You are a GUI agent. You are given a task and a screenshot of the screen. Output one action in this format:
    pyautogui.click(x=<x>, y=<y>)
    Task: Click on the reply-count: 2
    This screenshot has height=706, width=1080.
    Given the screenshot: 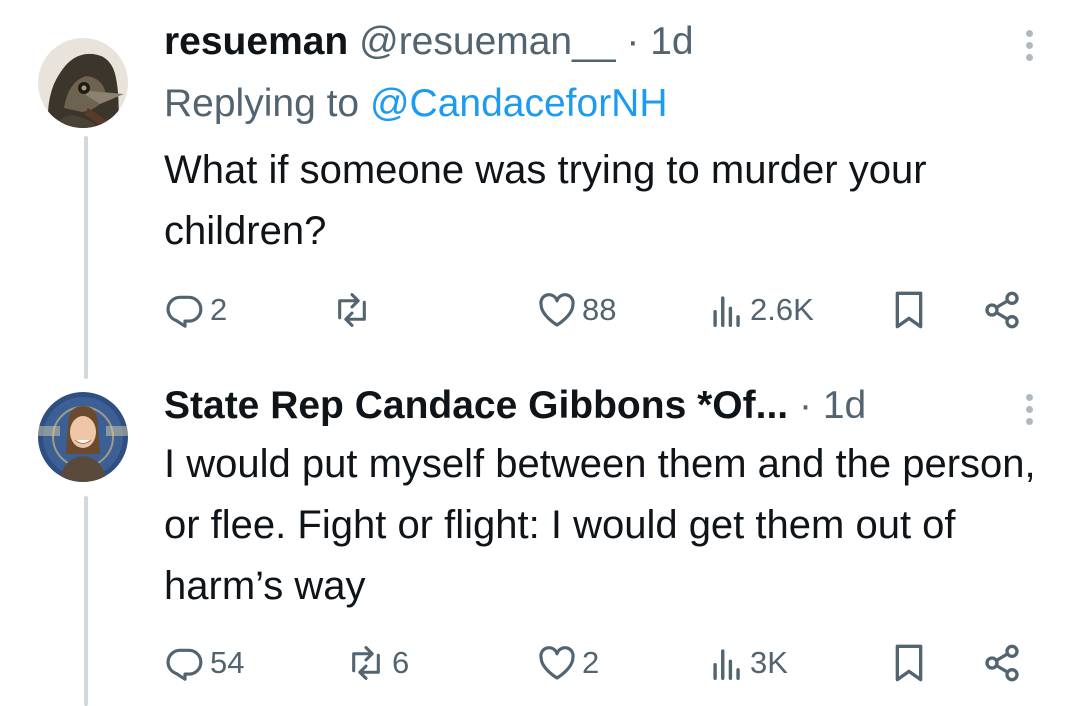 What is the action you would take?
    pyautogui.click(x=219, y=309)
    